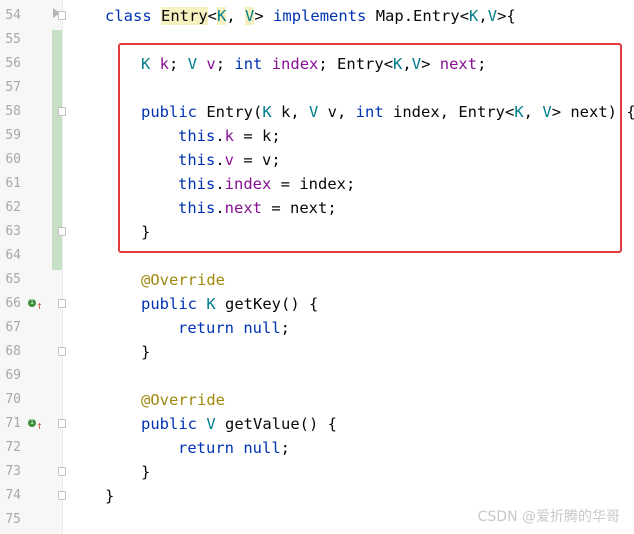  Describe the element at coordinates (13, 39) in the screenshot. I see `line-number: 55` at that location.